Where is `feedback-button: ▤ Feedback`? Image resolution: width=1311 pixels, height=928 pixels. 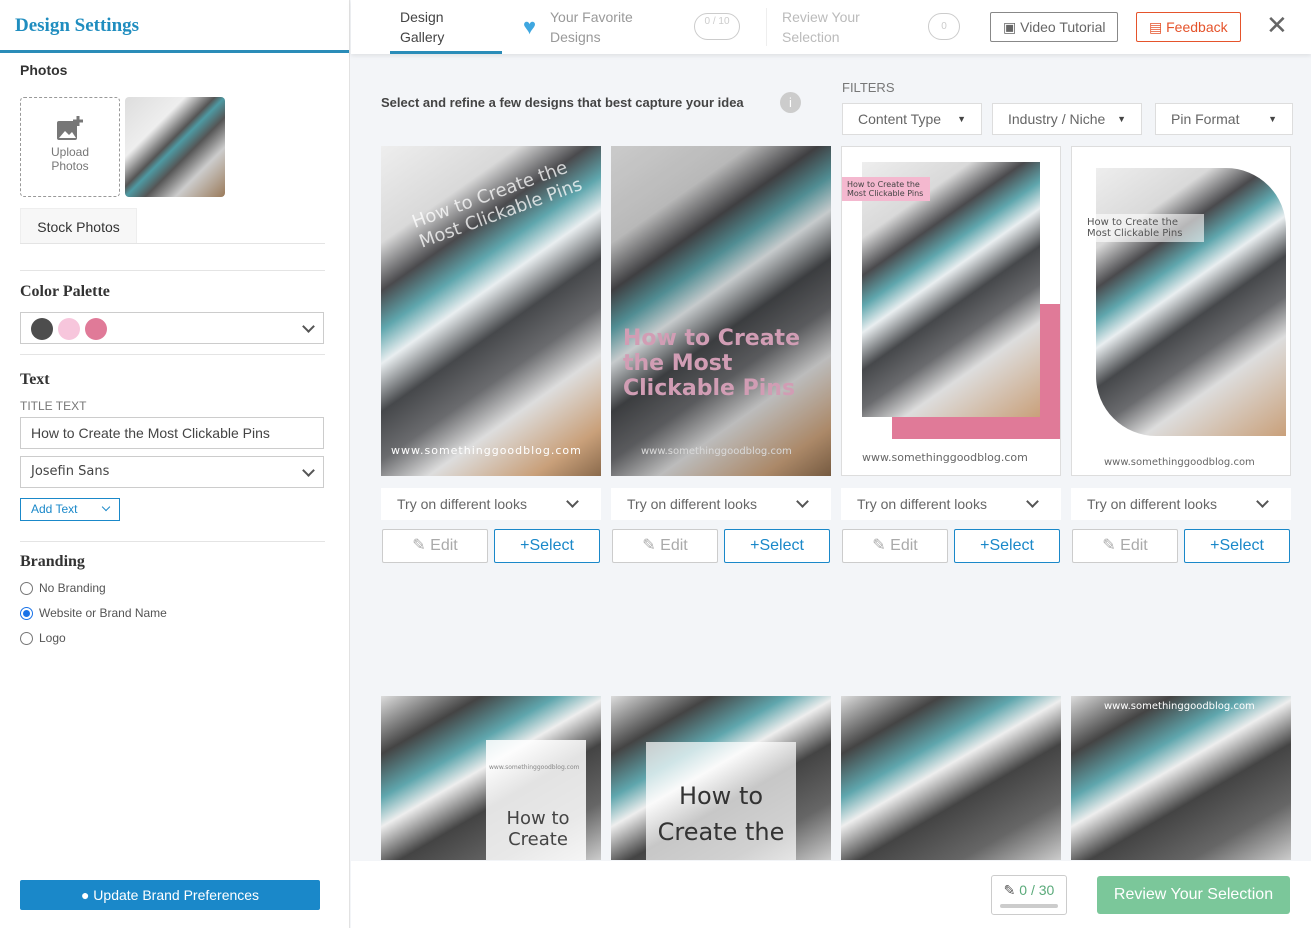
feedback-button: ▤ Feedback is located at coordinates (1188, 27).